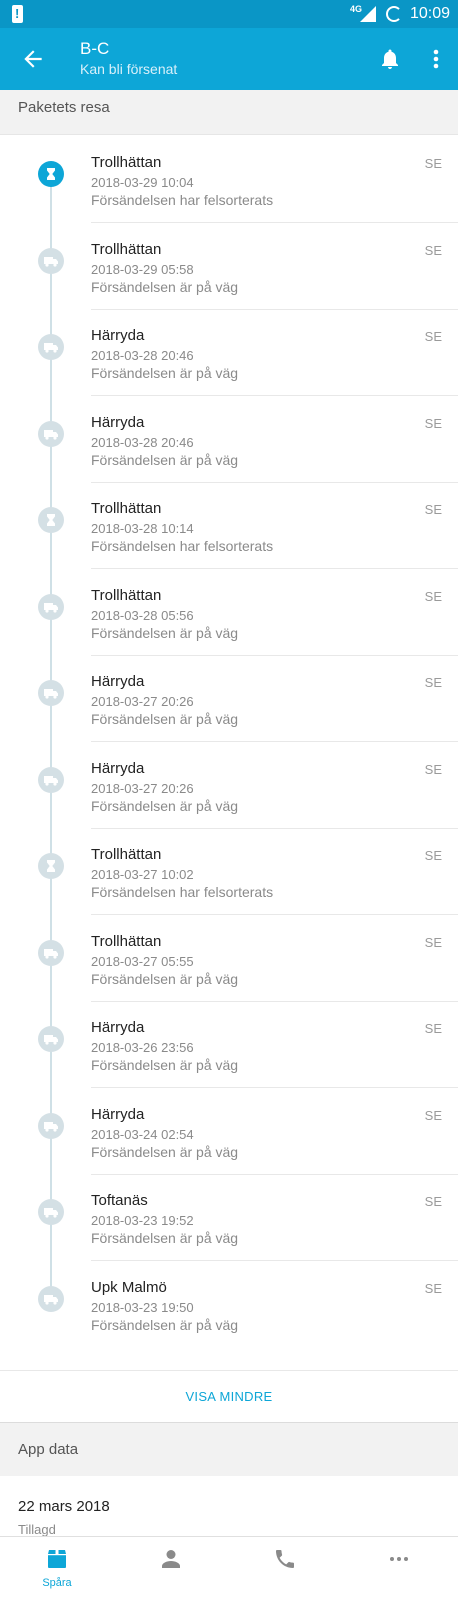  Describe the element at coordinates (394, 14) in the screenshot. I see `sync-icon` at that location.